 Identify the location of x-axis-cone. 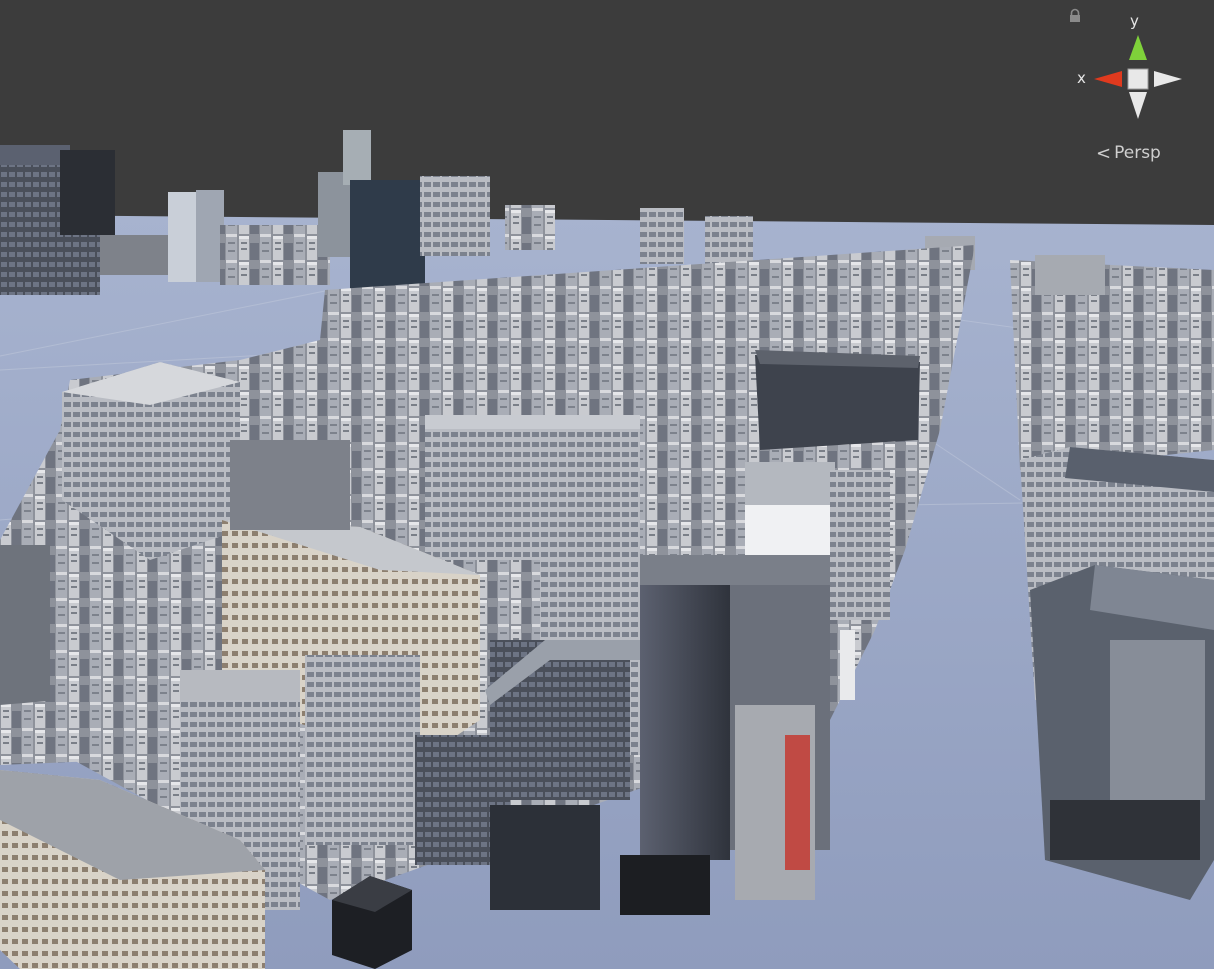
(1108, 79).